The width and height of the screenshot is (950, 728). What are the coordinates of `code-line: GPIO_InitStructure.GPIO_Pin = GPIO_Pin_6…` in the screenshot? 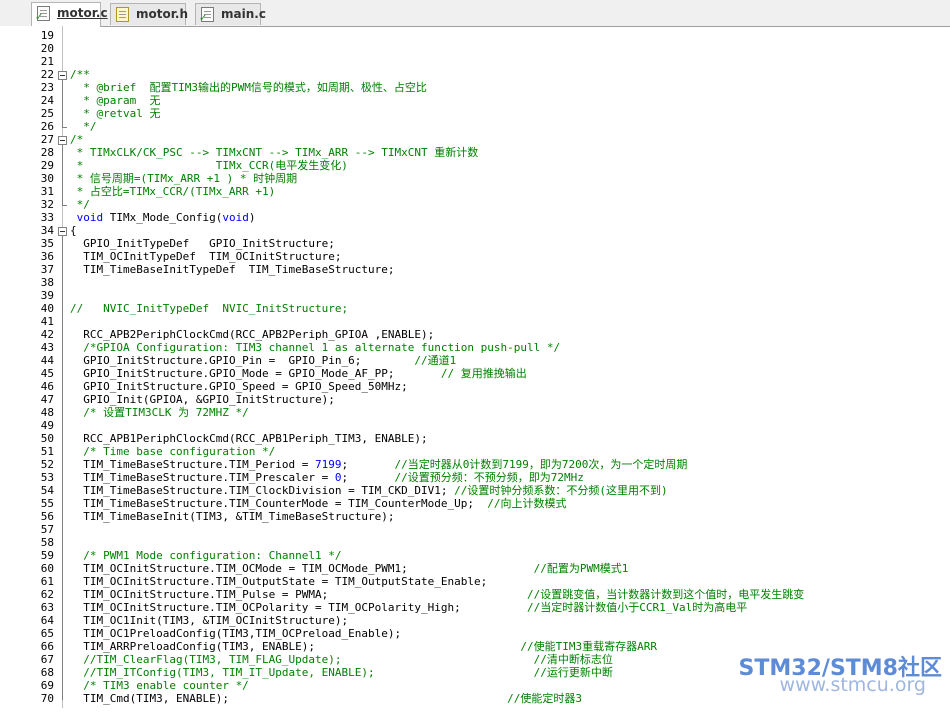 It's located at (263, 360).